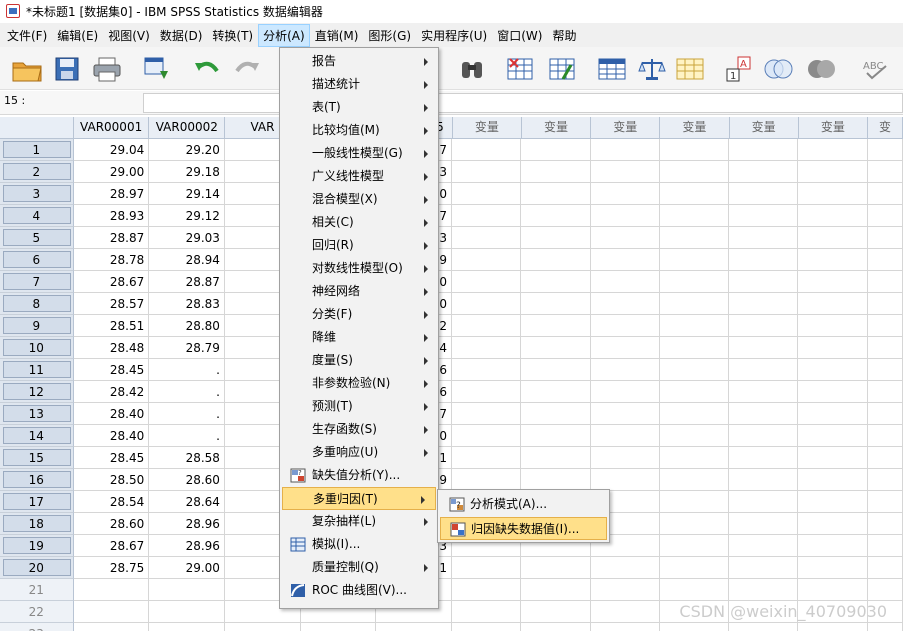 This screenshot has width=903, height=631. What do you see at coordinates (247, 69) in the screenshot?
I see `redo-icon` at bounding box center [247, 69].